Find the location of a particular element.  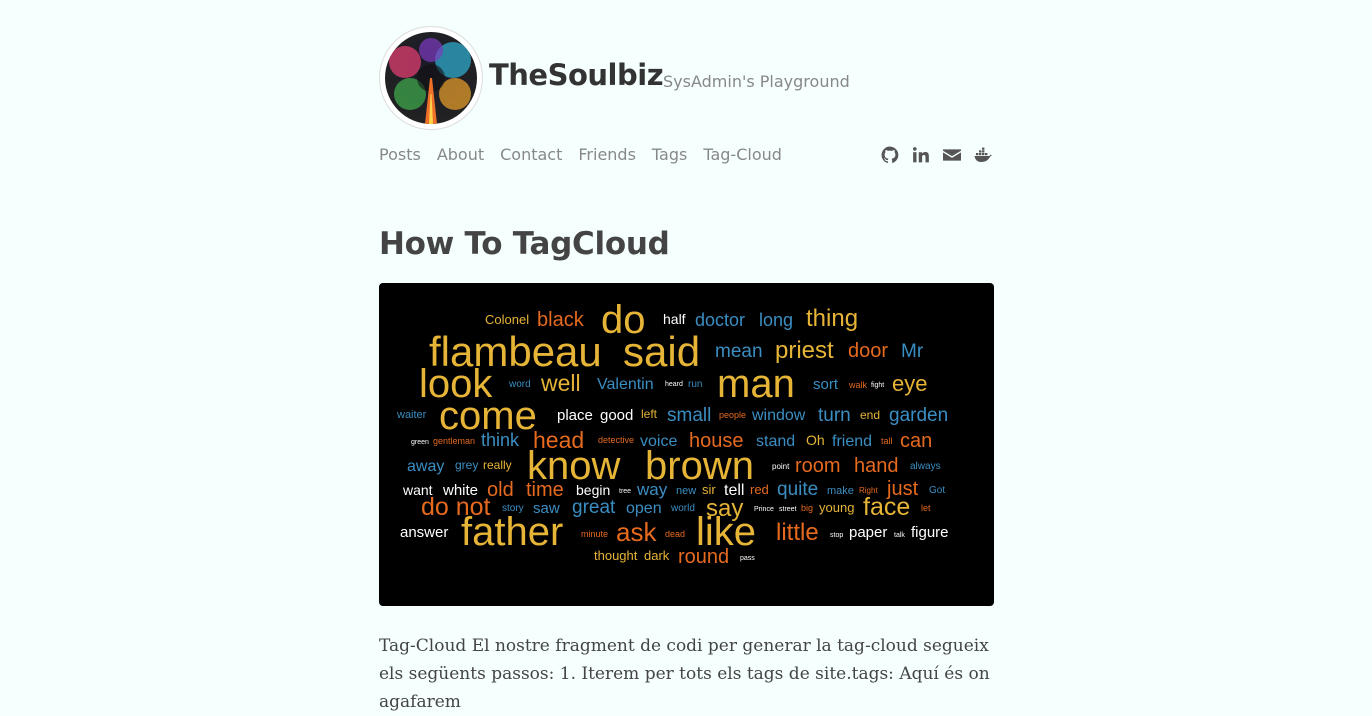

cloud-word: Mr is located at coordinates (912, 351).